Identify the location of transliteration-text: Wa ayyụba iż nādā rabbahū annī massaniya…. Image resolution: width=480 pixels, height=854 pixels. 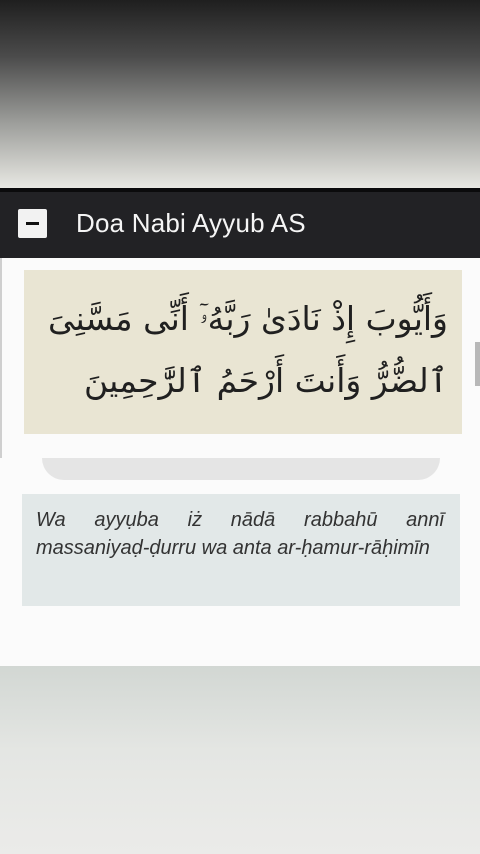
(241, 550).